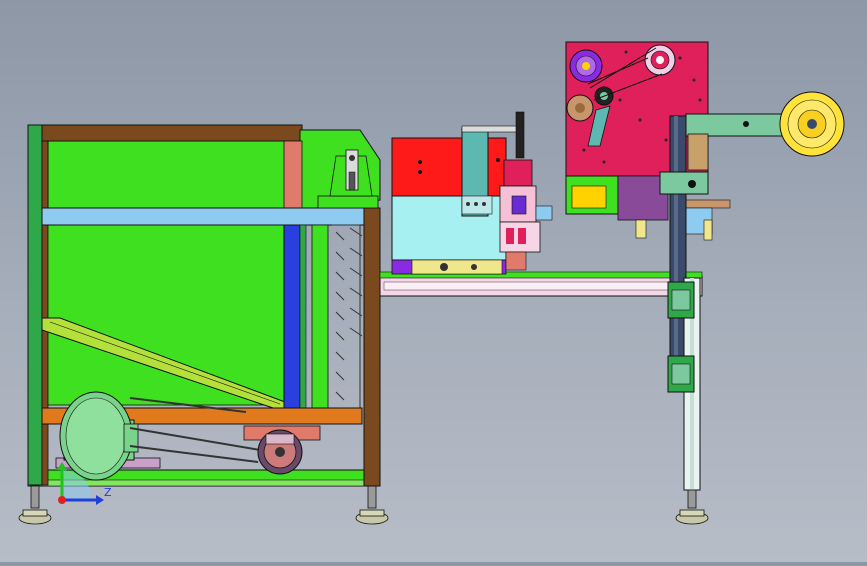  I want to click on reel-arm, so click(741, 125).